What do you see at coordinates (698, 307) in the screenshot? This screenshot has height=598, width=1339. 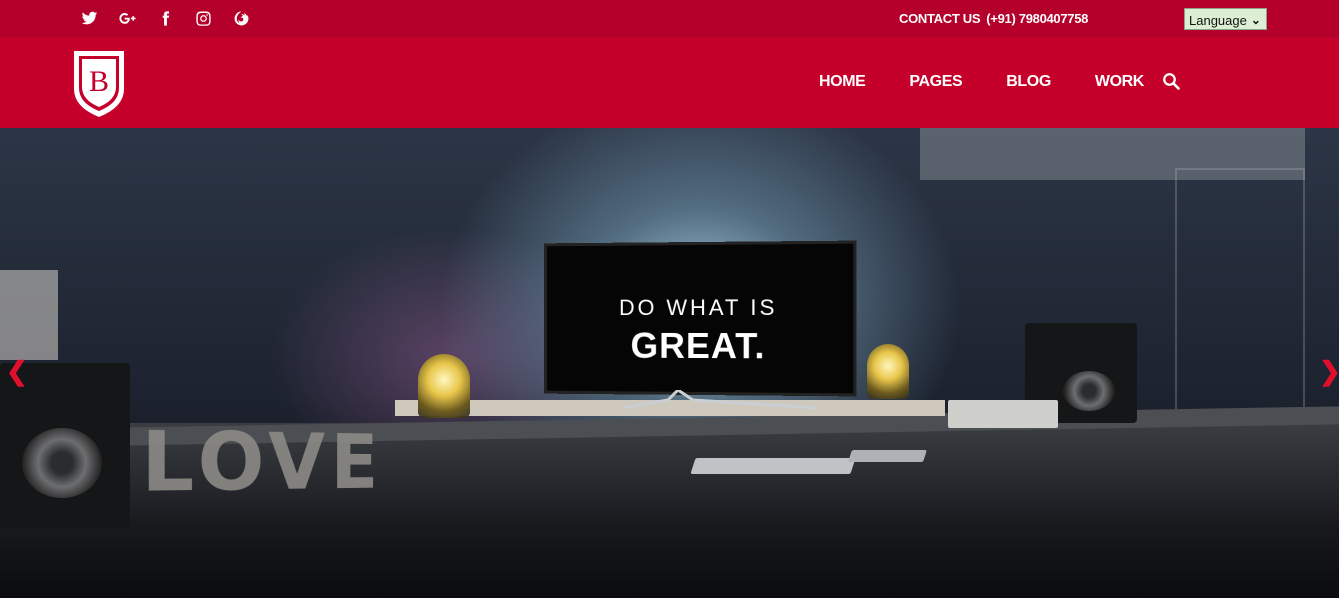 I see `screen-line-1: DO WHAT IS` at bounding box center [698, 307].